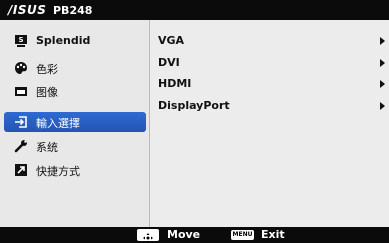 This screenshot has height=243, width=389. I want to click on option-label: DisplayPort, so click(194, 105).